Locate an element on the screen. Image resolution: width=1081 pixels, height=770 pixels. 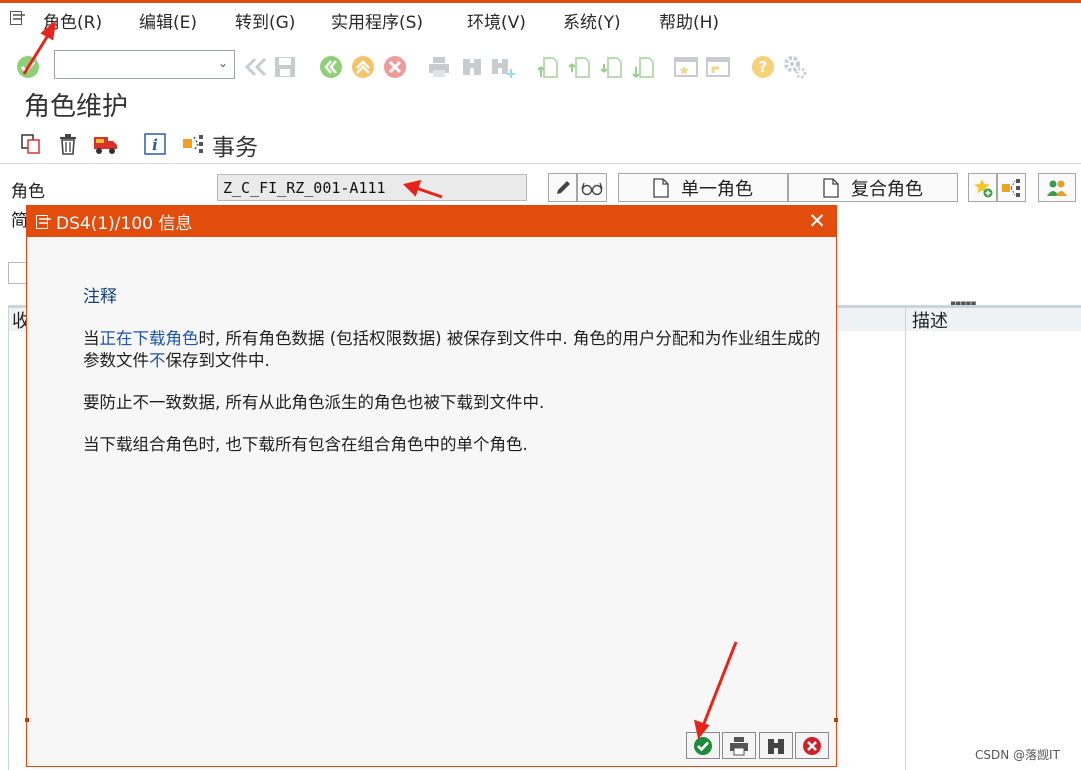
back-icon is located at coordinates (331, 67).